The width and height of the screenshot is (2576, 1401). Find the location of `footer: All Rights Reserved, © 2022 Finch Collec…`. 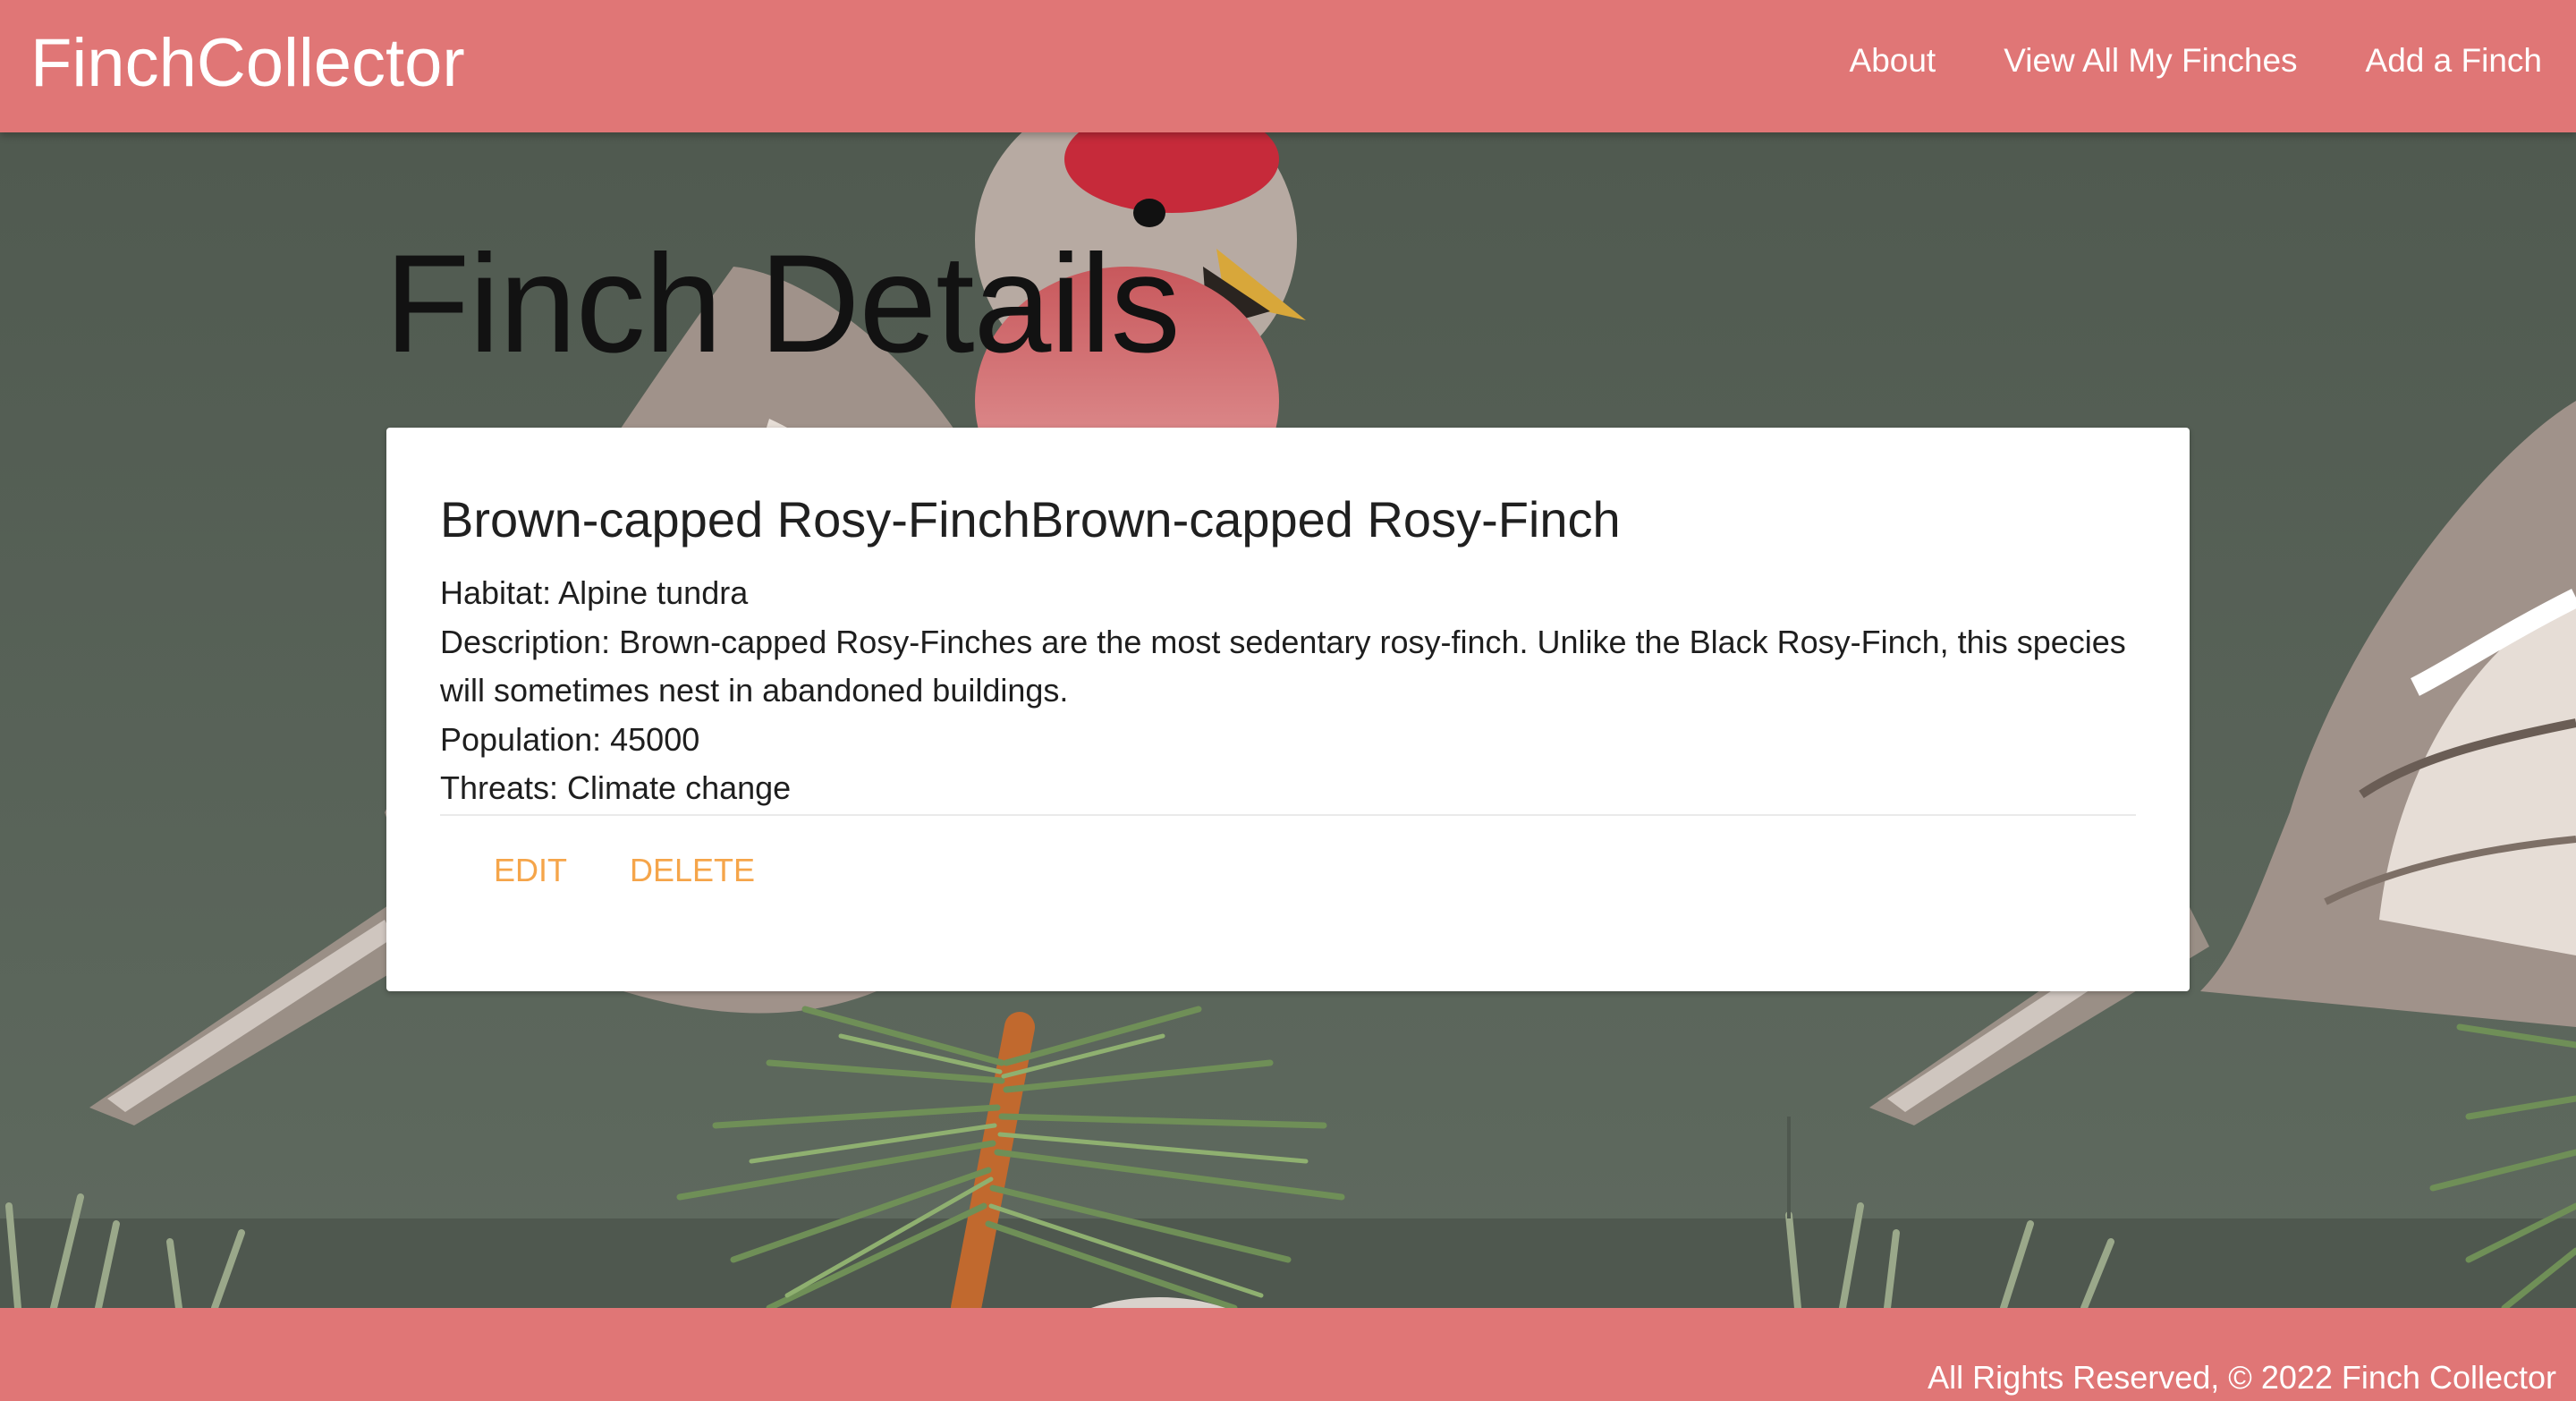

footer: All Rights Reserved, © 2022 Finch Collec… is located at coordinates (1288, 1354).